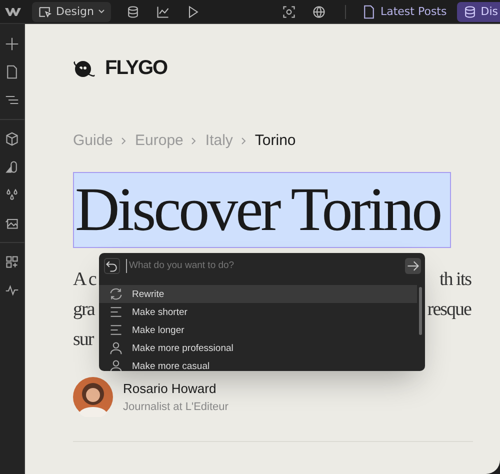 This screenshot has width=500, height=474. I want to click on menu-item: Rewrite, so click(258, 294).